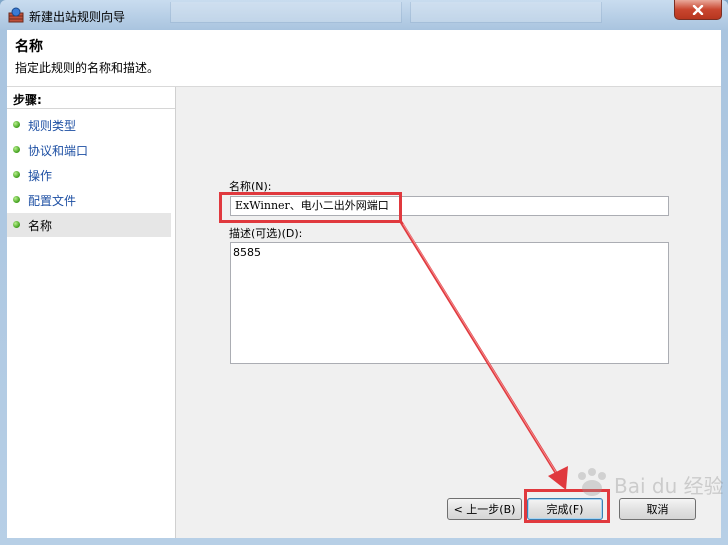  I want to click on window-title: 新建出站规则向导, so click(77, 17).